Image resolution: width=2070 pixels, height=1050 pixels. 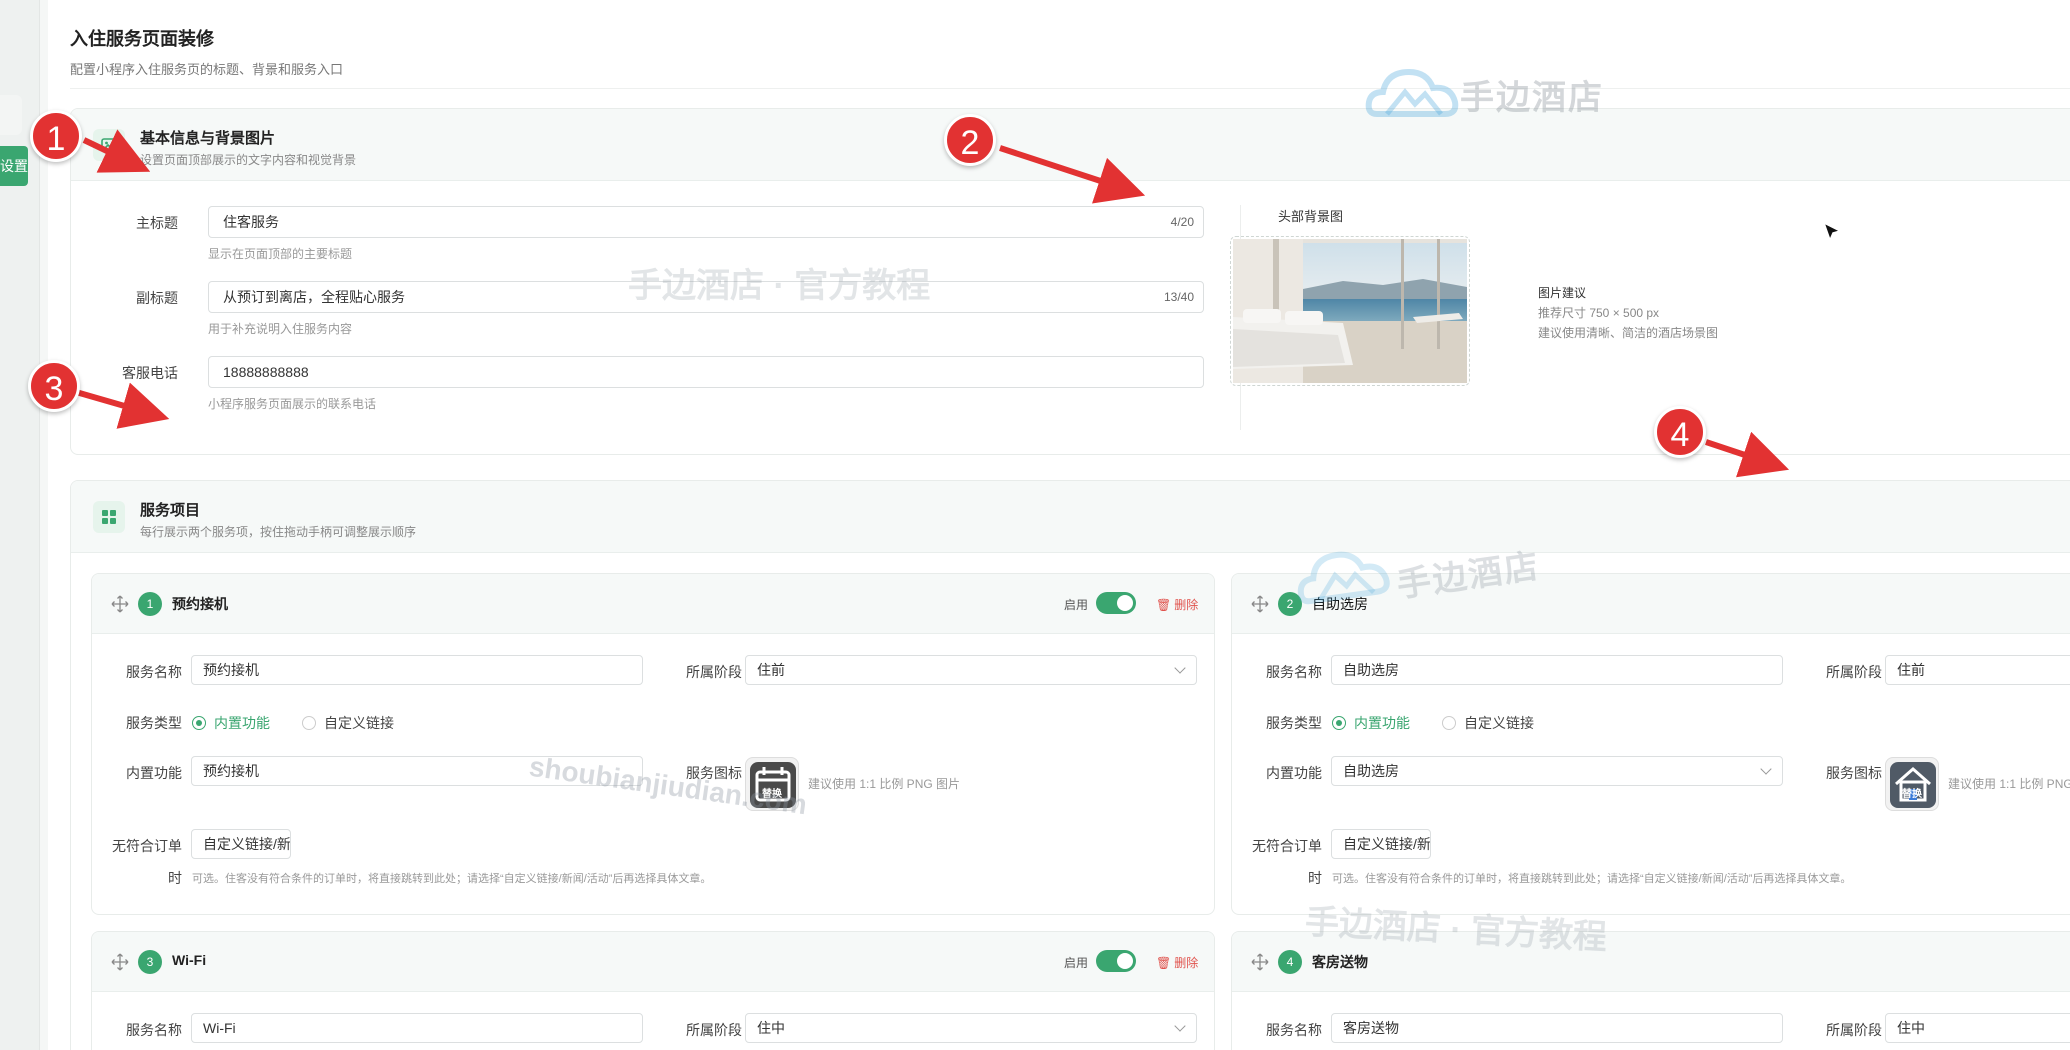 What do you see at coordinates (1070, 145) in the screenshot?
I see `basic-info-header: 基本信息与背景图片 设置页面顶部展示的文字内容和视觉背景` at bounding box center [1070, 145].